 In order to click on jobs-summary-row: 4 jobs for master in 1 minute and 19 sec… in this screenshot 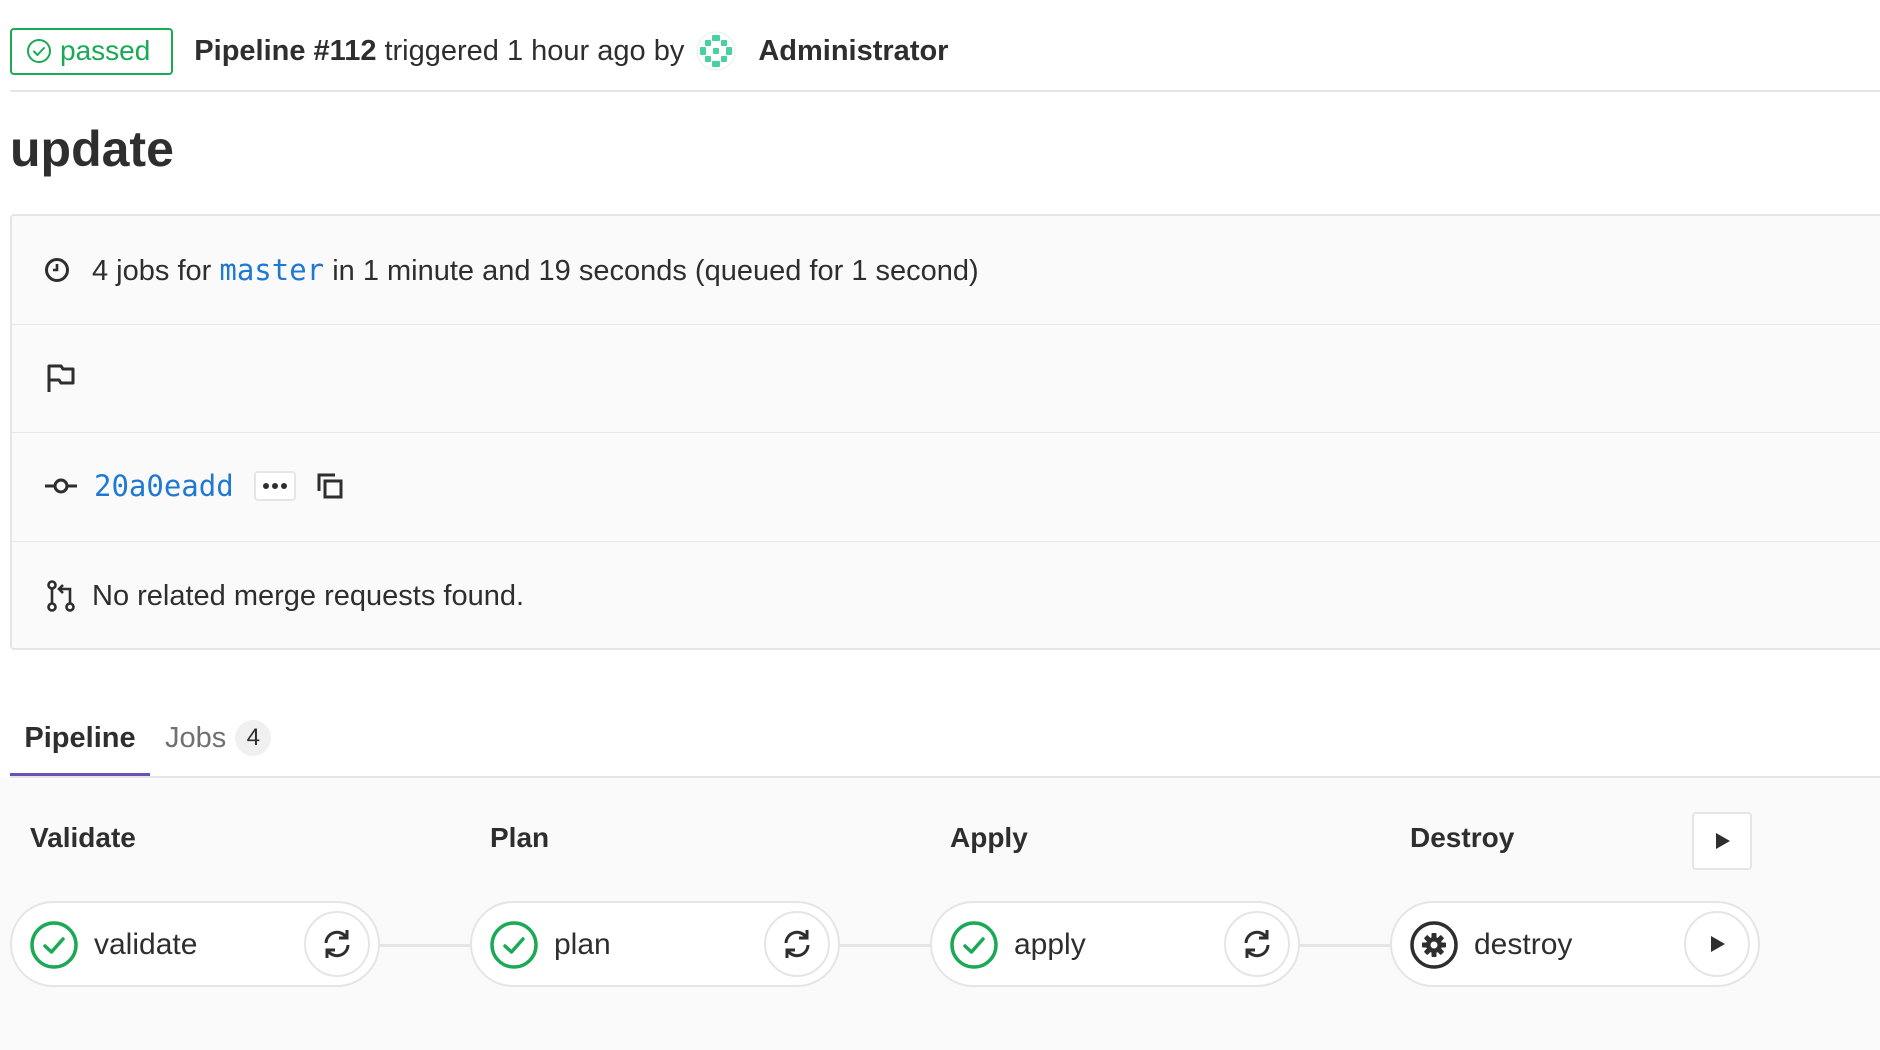, I will do `click(962, 270)`.